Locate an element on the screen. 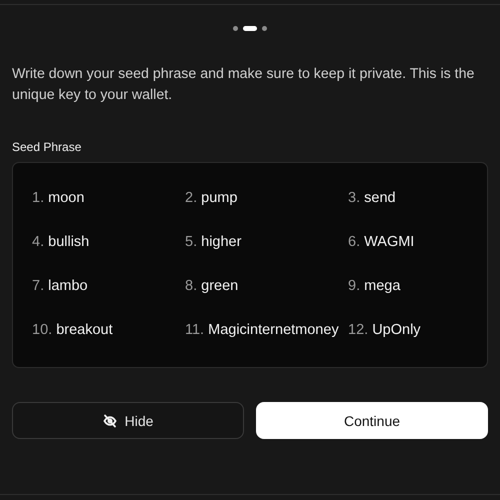  seed-word: 1. moon is located at coordinates (58, 198).